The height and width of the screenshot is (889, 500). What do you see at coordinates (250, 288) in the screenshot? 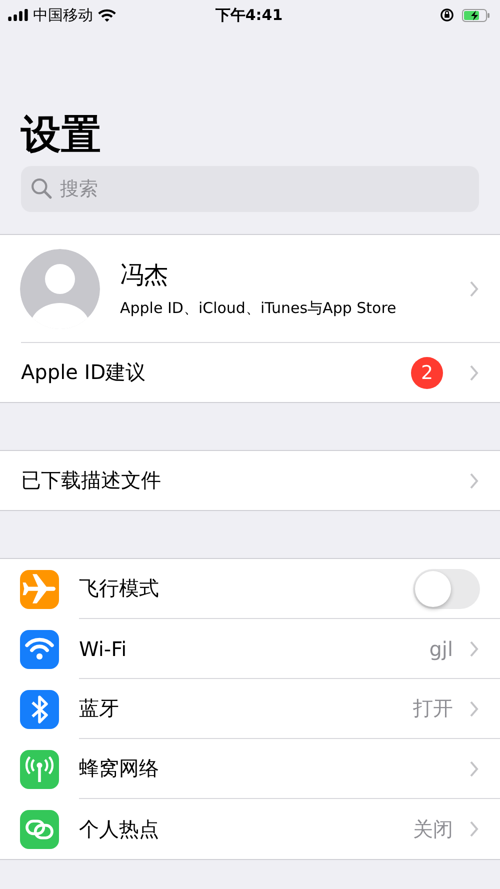
I see `profile-row: 冯杰 Apple ID、iCloud、iTunes与App Store` at bounding box center [250, 288].